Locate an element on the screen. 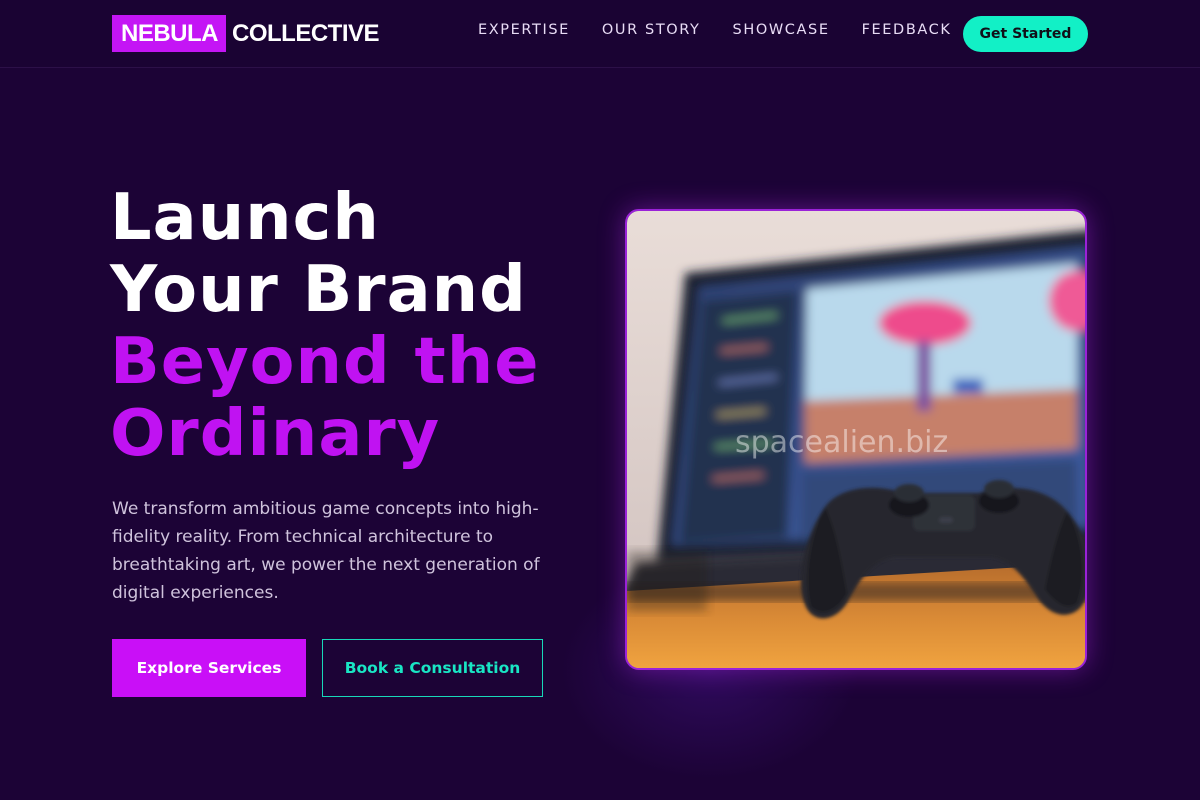 The image size is (1200, 800). book-consultation-button: Book a Consultation is located at coordinates (432, 668).